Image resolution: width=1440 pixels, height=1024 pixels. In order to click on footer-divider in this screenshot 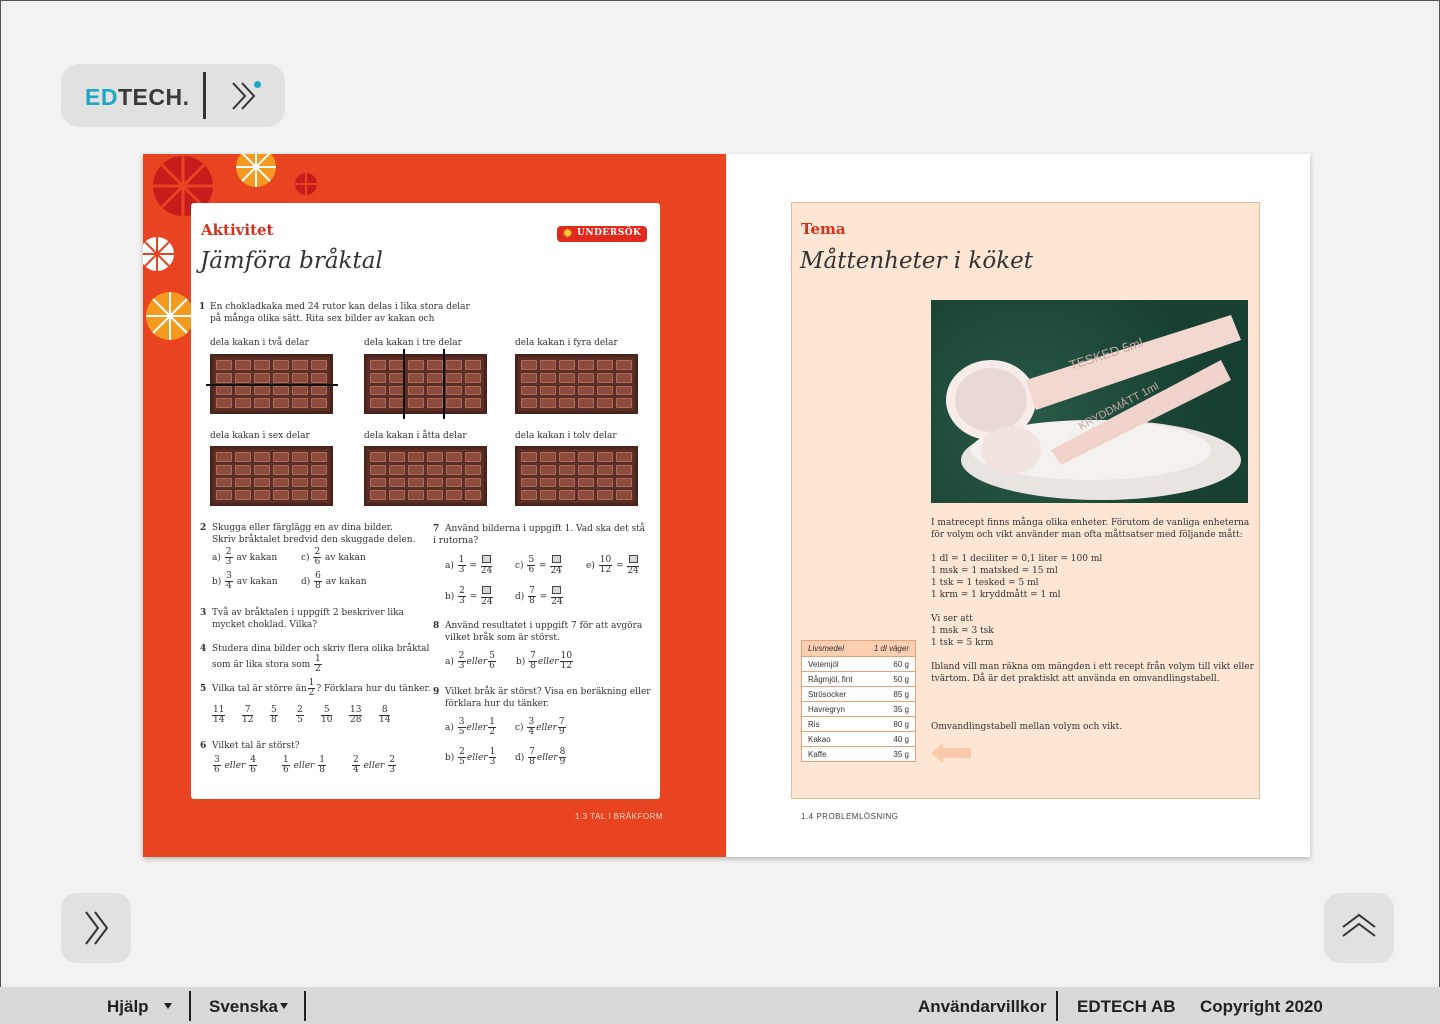, I will do `click(1057, 1006)`.